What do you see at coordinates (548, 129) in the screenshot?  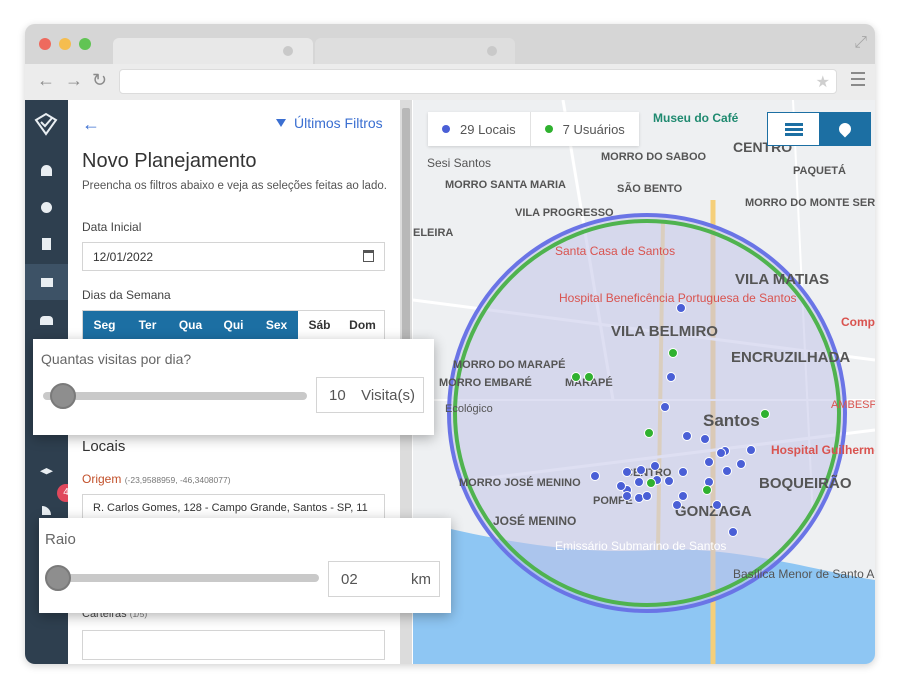 I see `users-dot-icon` at bounding box center [548, 129].